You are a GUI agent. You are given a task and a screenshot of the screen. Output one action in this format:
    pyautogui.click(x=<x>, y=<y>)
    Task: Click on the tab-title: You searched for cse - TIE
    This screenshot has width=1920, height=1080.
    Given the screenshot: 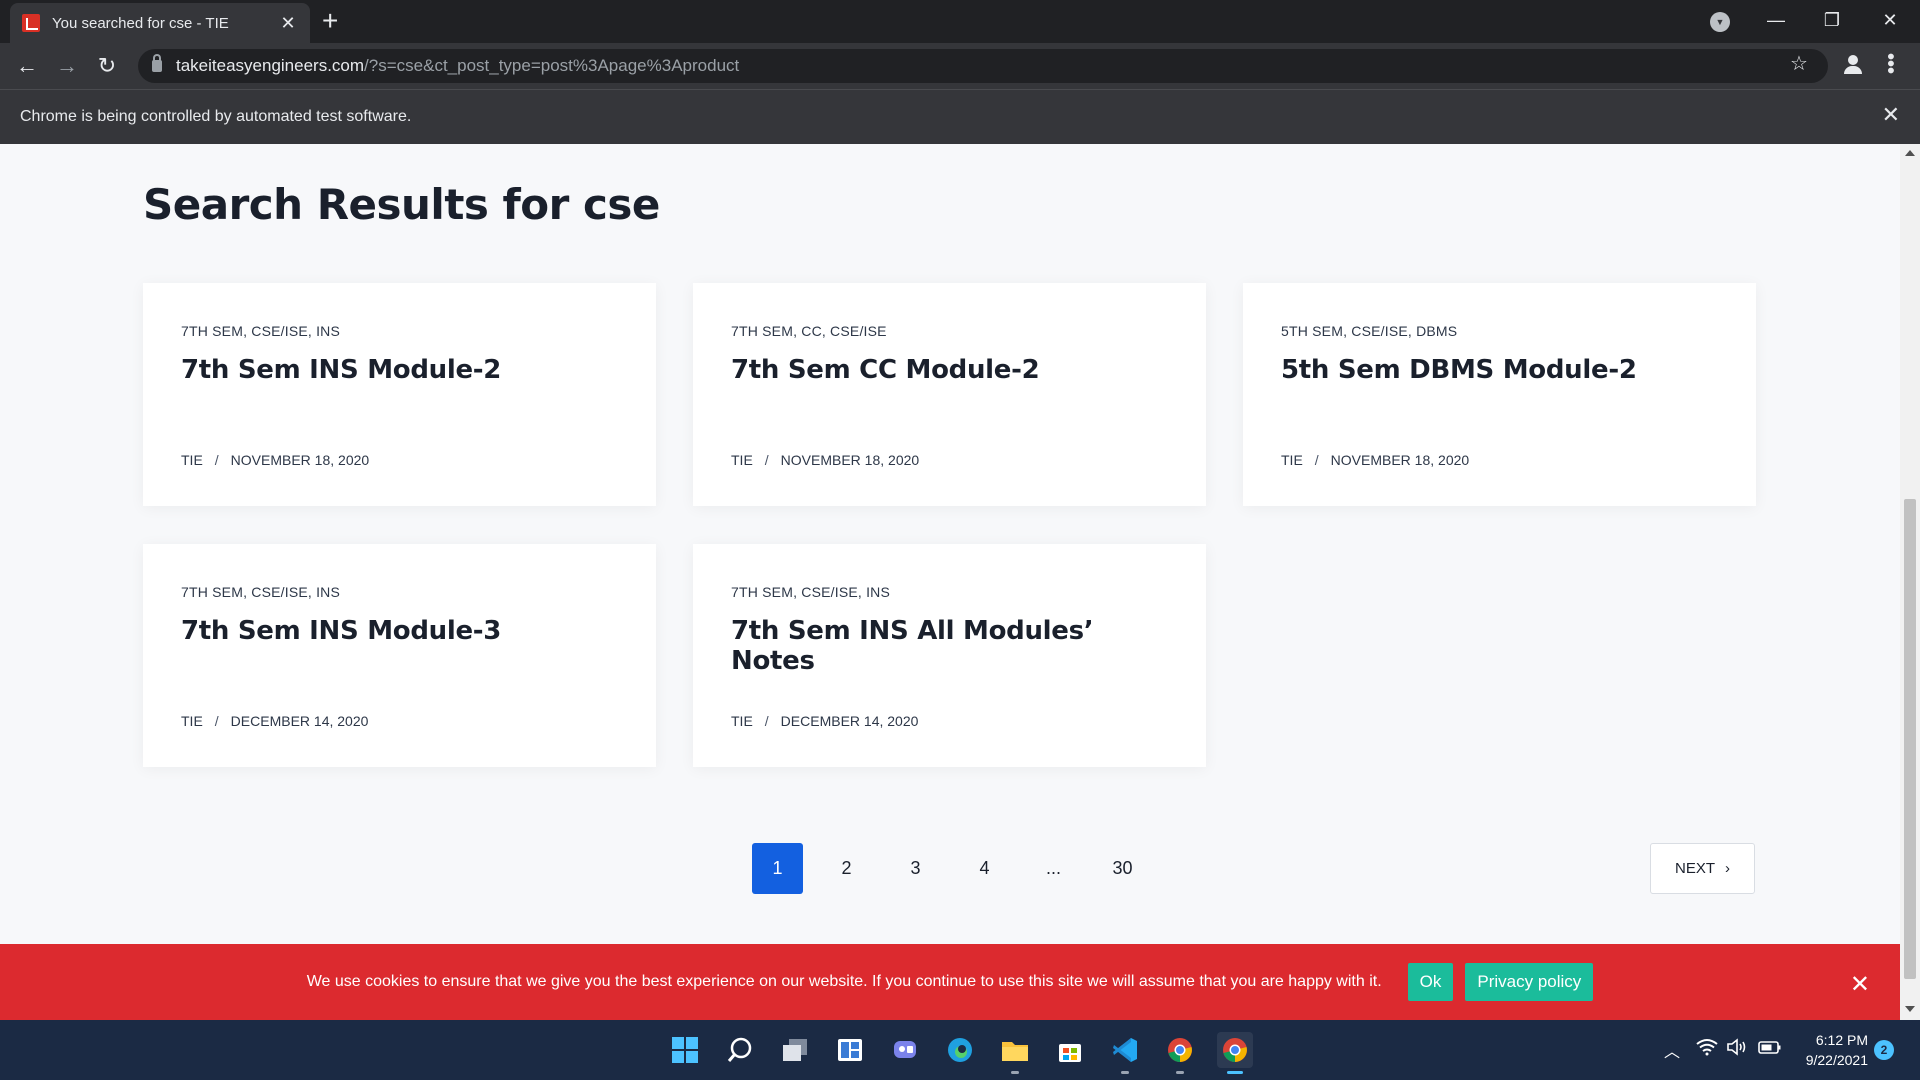 What is the action you would take?
    pyautogui.click(x=140, y=23)
    